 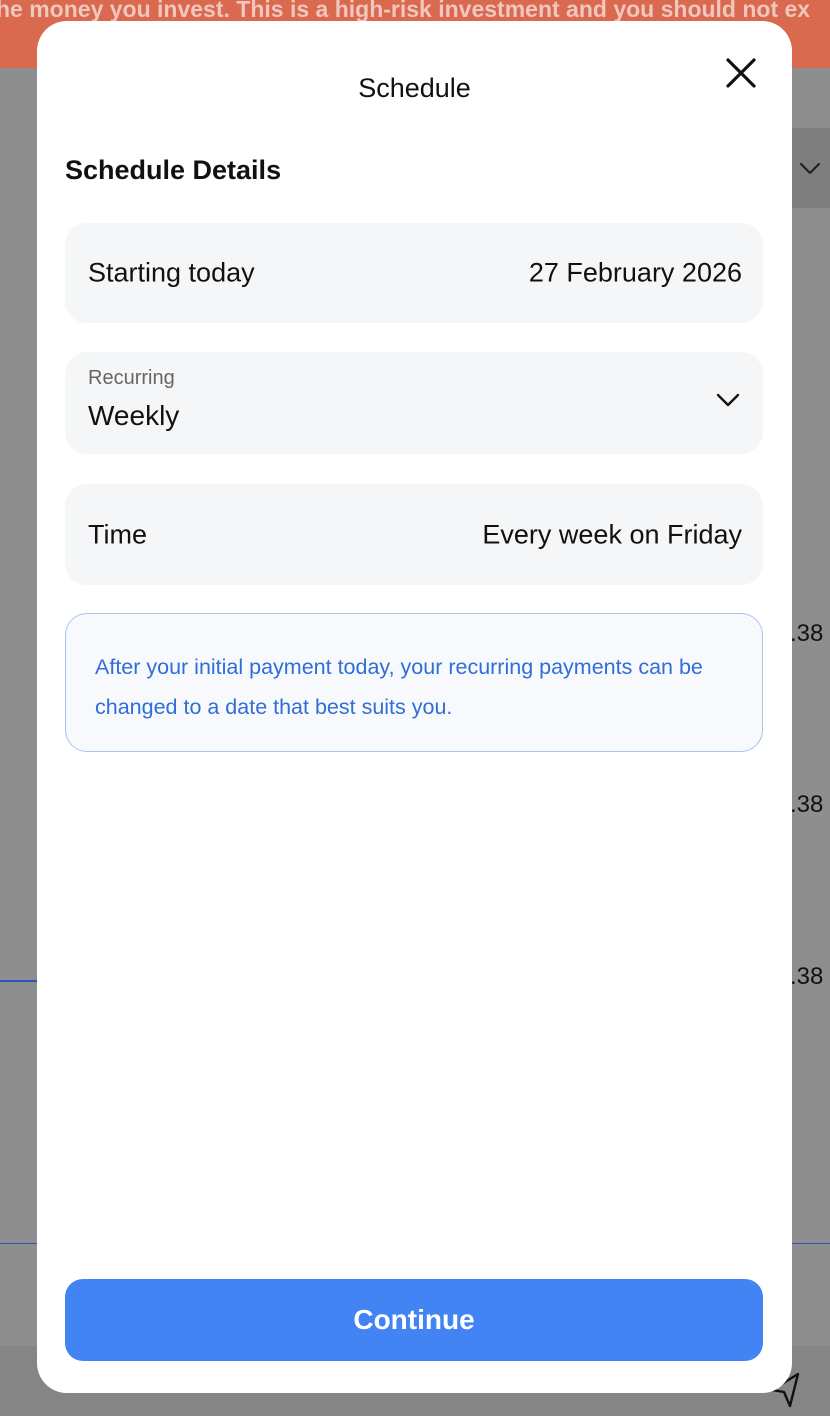 I want to click on start-date-label: Starting today, so click(x=171, y=272).